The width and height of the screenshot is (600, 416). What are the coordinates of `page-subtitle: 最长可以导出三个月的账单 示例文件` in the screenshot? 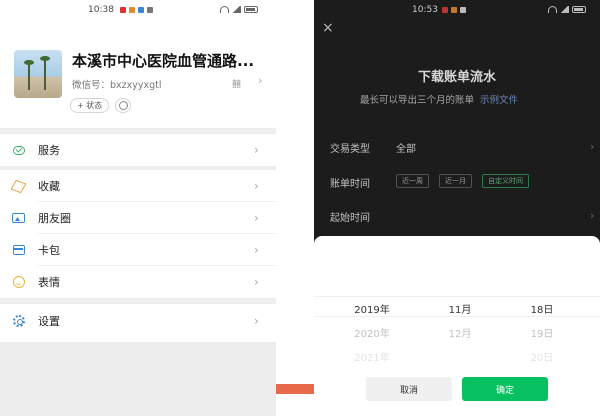 It's located at (439, 99).